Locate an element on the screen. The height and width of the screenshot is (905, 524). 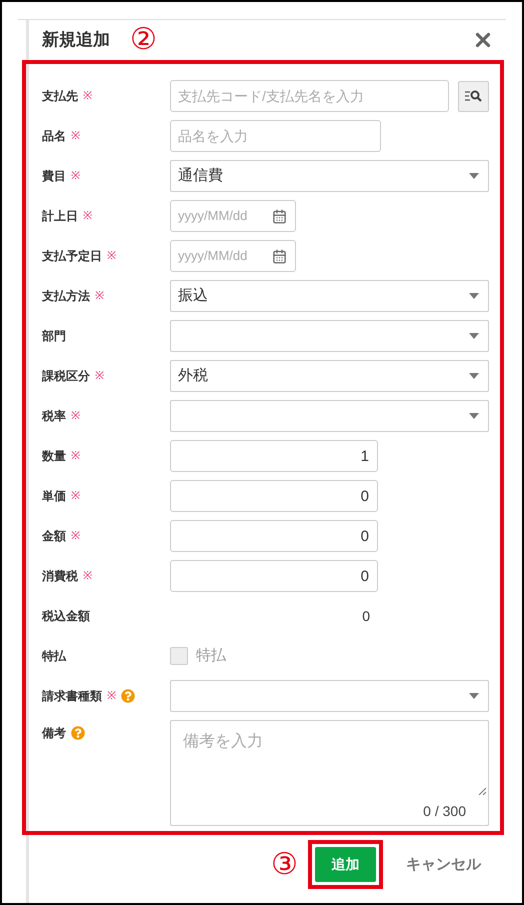
field-label: 支払予定日 is located at coordinates (72, 256).